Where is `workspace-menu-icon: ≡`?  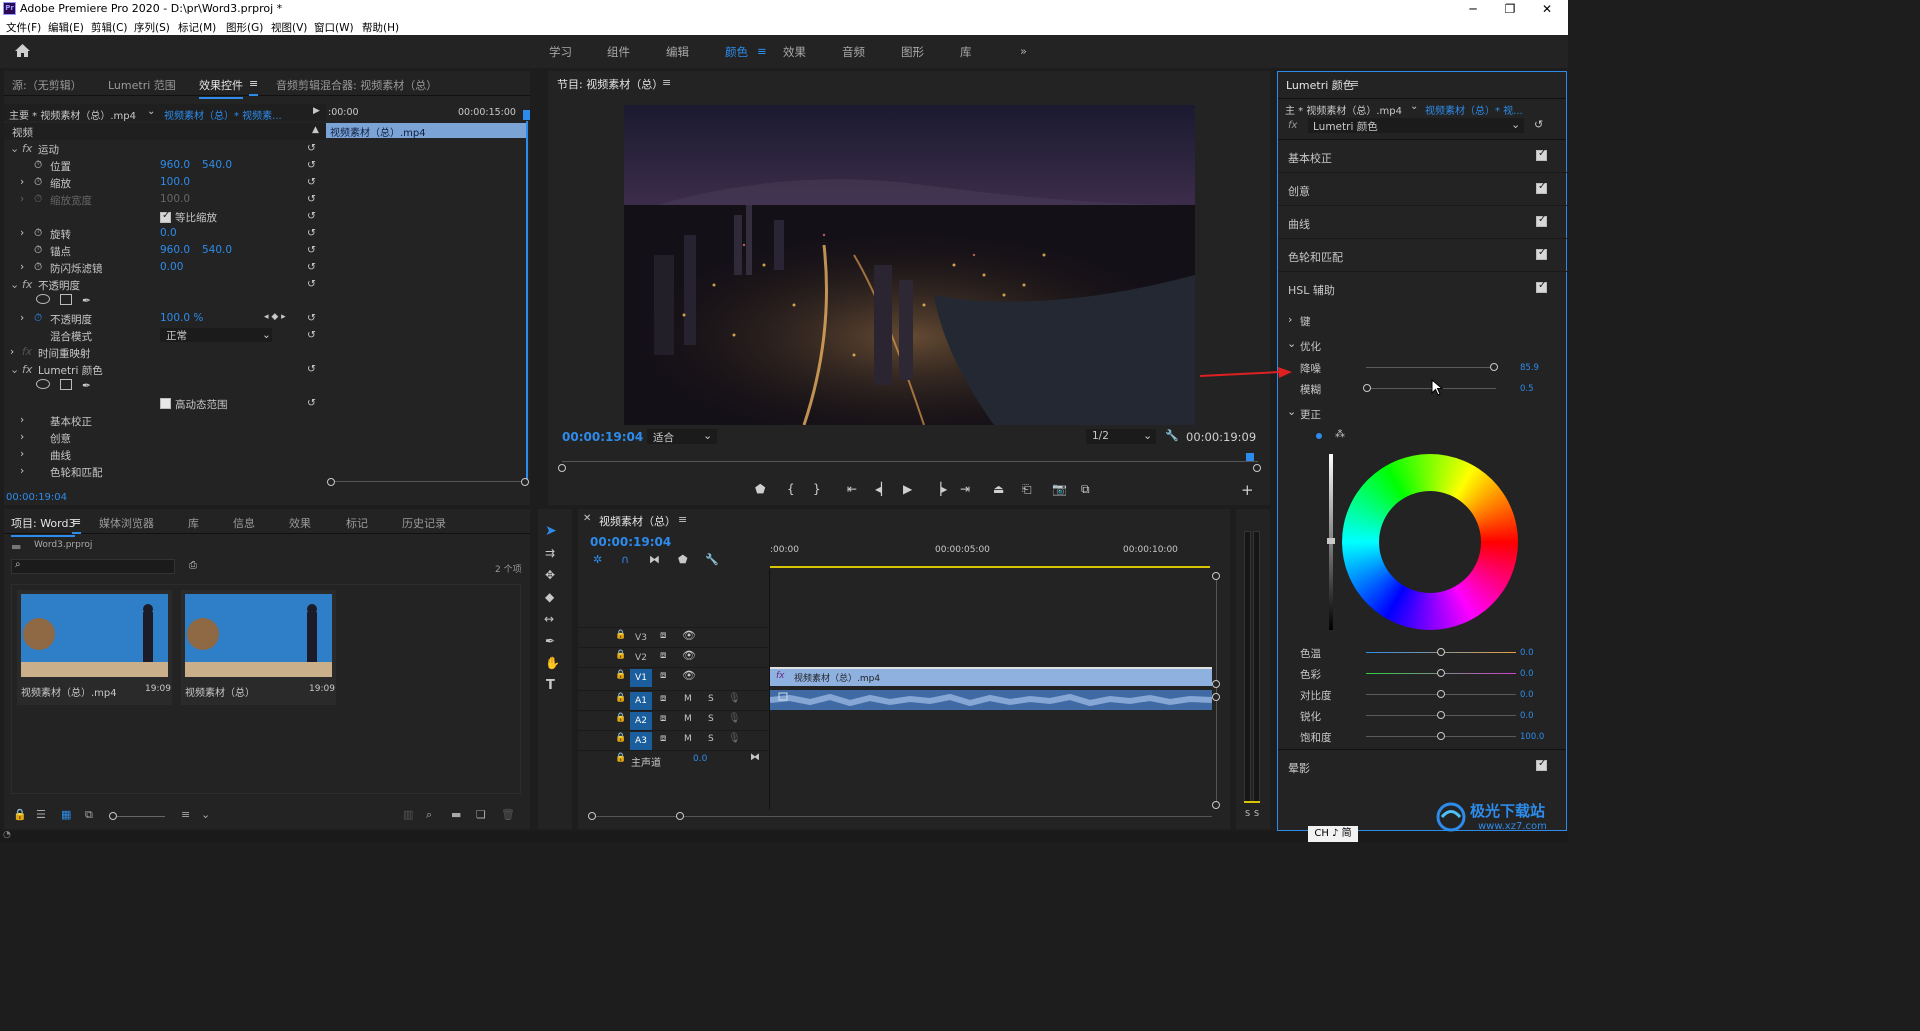 workspace-menu-icon: ≡ is located at coordinates (762, 51).